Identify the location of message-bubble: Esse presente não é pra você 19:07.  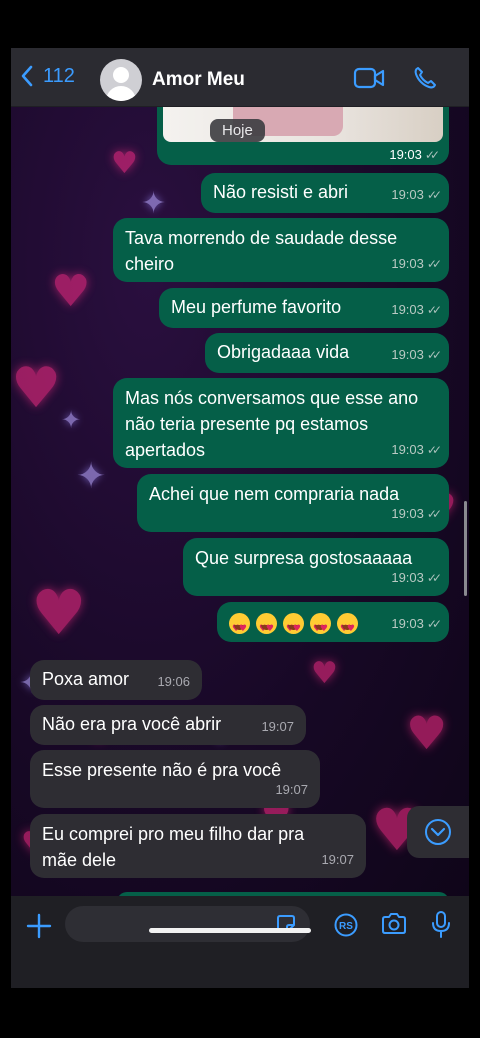
(175, 779).